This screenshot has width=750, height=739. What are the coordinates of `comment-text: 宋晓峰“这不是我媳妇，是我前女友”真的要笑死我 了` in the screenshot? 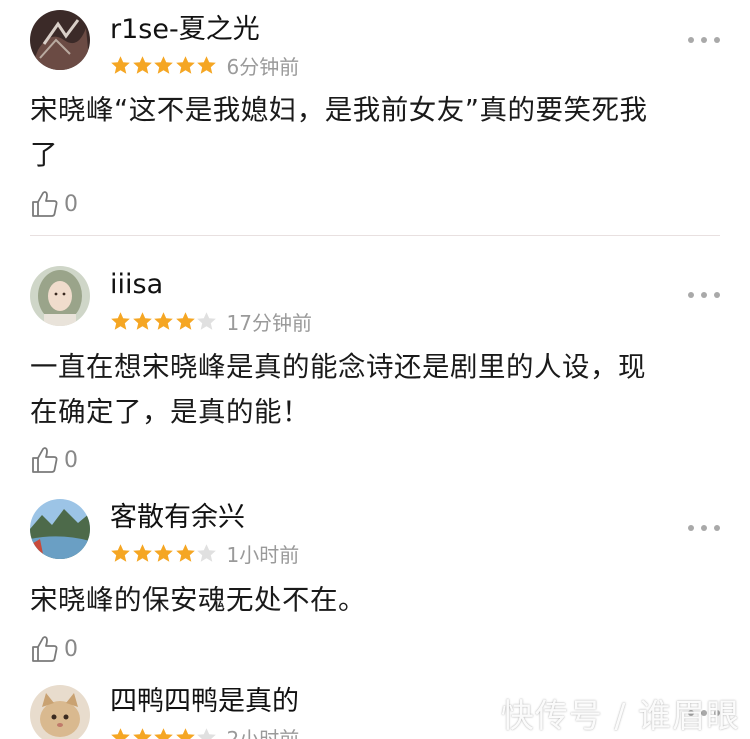 It's located at (375, 133).